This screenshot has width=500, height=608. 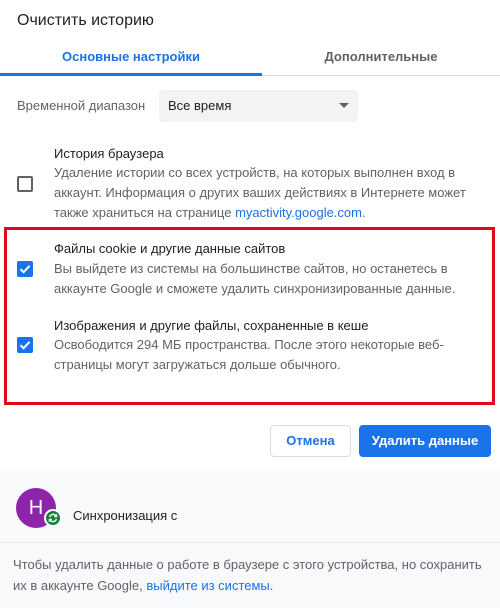 What do you see at coordinates (109, 153) in the screenshot?
I see `option-title: История браузера` at bounding box center [109, 153].